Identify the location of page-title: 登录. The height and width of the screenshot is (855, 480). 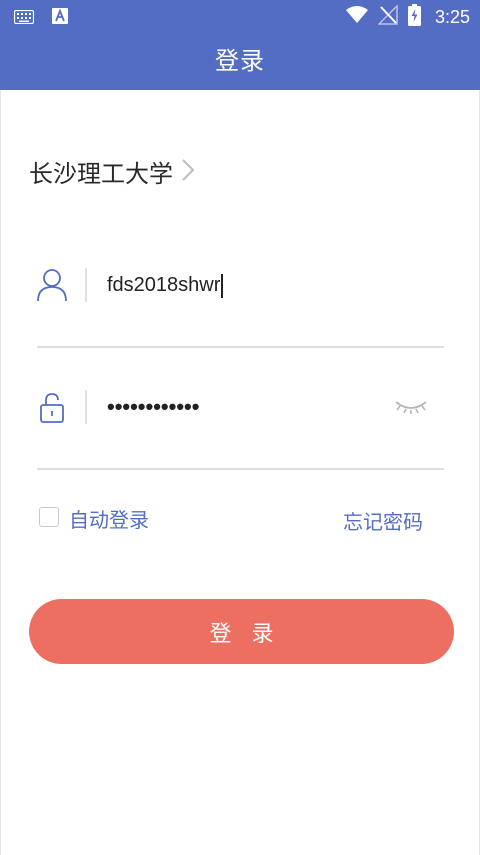
(240, 61).